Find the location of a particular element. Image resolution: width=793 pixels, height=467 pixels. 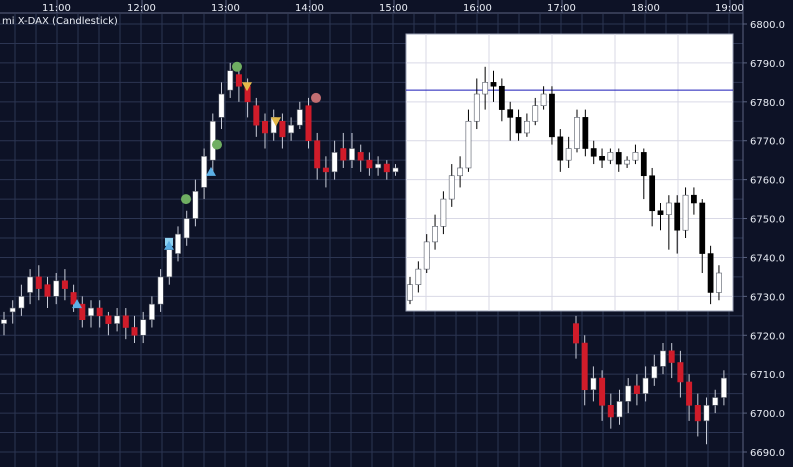

x-tick-label: 16:00 is located at coordinates (477, 8).